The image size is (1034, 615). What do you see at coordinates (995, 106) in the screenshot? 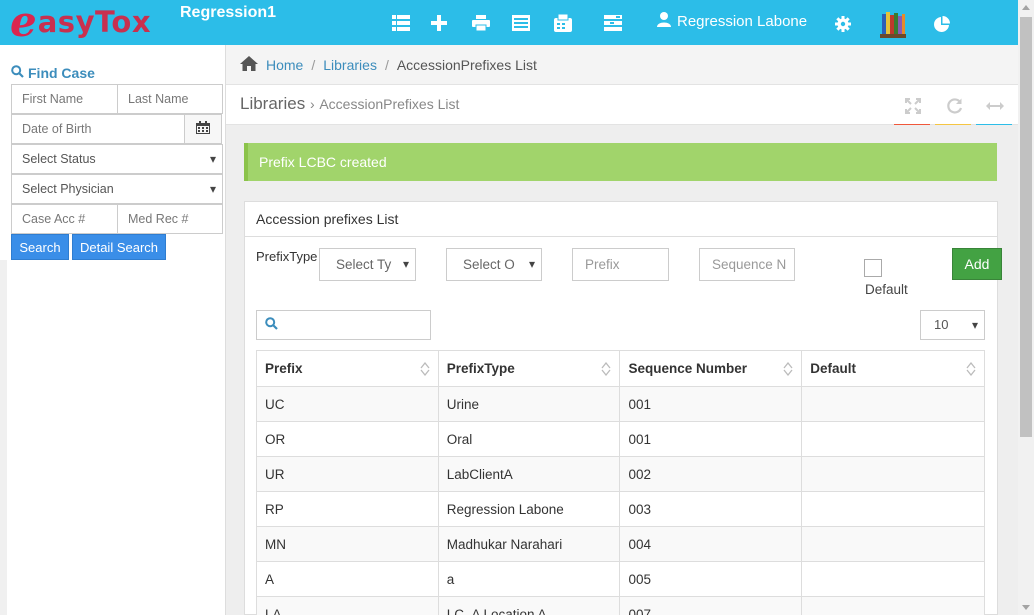
I see `arrows-horizontal-icon` at bounding box center [995, 106].